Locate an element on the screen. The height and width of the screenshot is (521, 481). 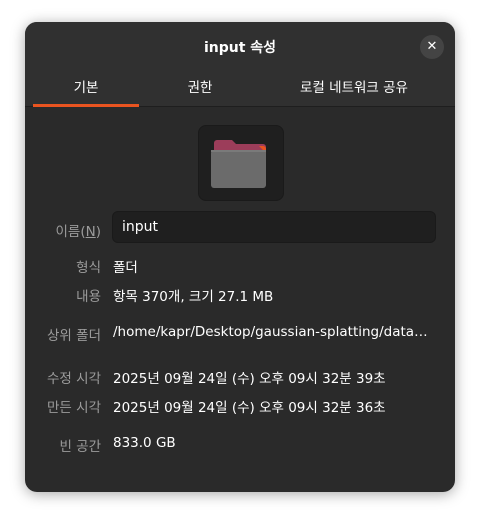
created-value: 2025년 09월 24일 (수) 오후 09시 32분 36초 is located at coordinates (249, 408).